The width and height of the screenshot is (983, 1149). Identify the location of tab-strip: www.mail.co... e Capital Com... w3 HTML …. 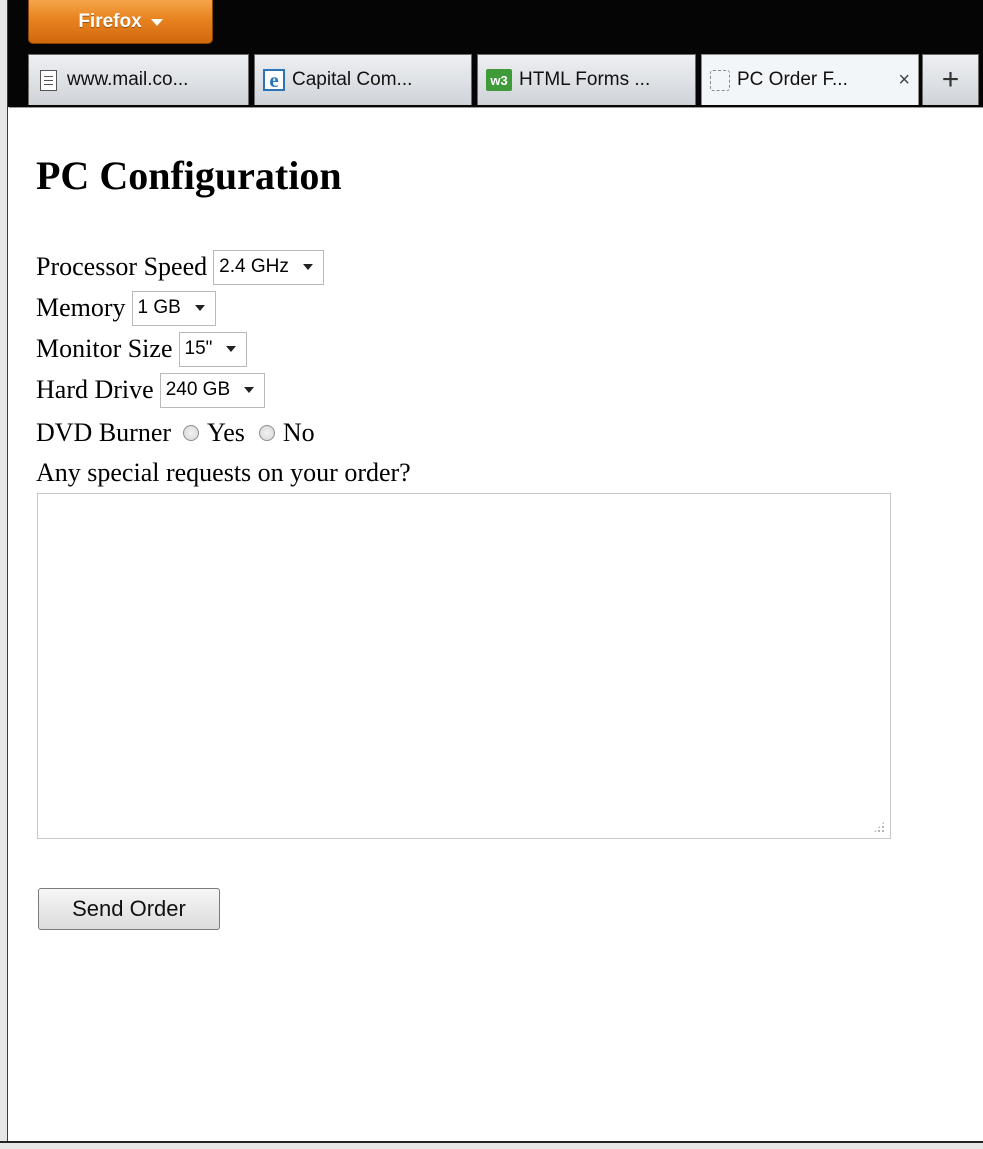
(495, 76).